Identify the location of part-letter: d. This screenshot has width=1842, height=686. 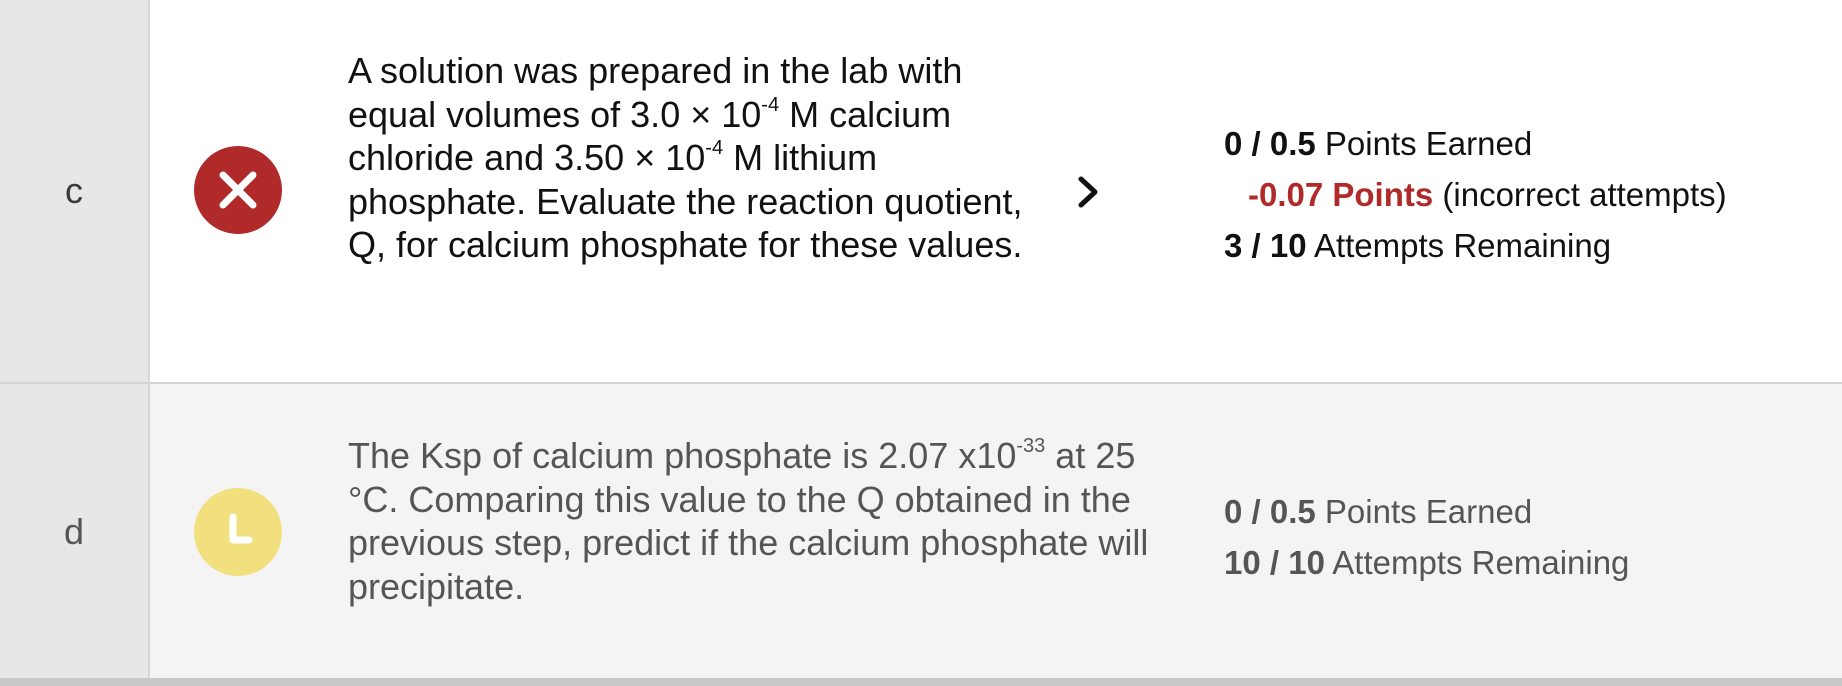
(74, 531).